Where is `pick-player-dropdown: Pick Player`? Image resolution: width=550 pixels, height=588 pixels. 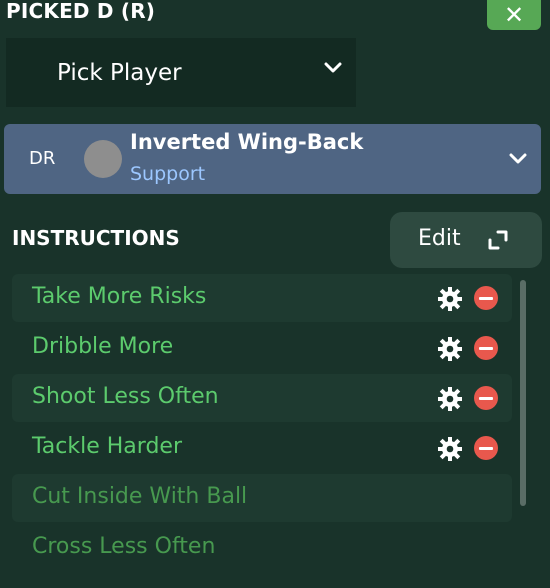 pick-player-dropdown: Pick Player is located at coordinates (181, 72).